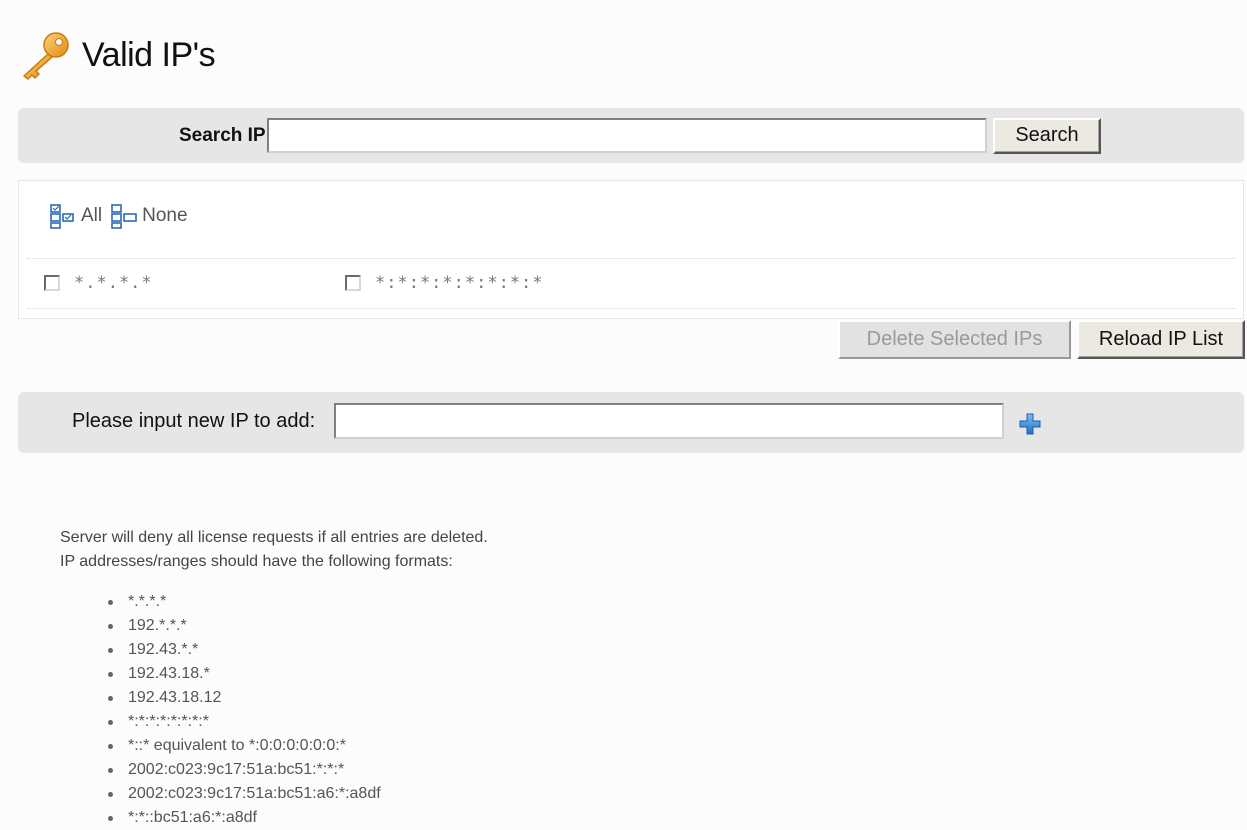 The height and width of the screenshot is (830, 1247). Describe the element at coordinates (62, 216) in the screenshot. I see `select-all-icon` at that location.